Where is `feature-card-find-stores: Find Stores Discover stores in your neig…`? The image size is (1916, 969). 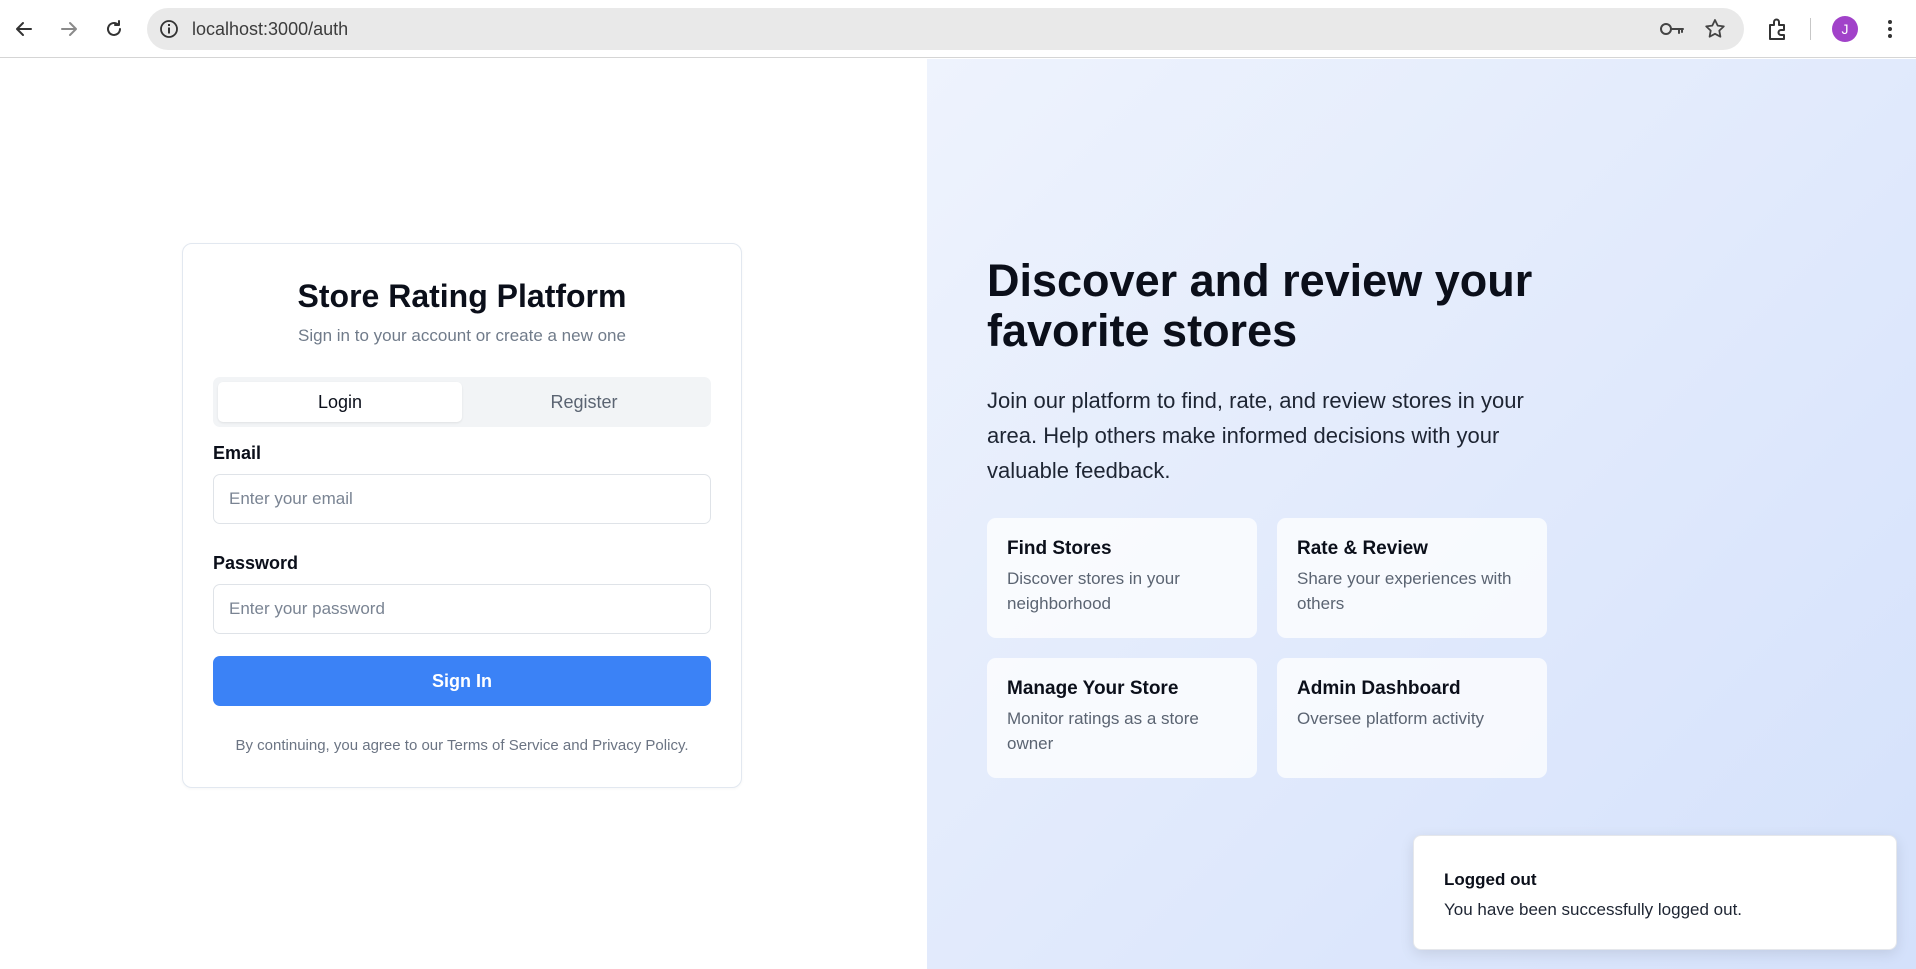 feature-card-find-stores: Find Stores Discover stores in your neig… is located at coordinates (1122, 578).